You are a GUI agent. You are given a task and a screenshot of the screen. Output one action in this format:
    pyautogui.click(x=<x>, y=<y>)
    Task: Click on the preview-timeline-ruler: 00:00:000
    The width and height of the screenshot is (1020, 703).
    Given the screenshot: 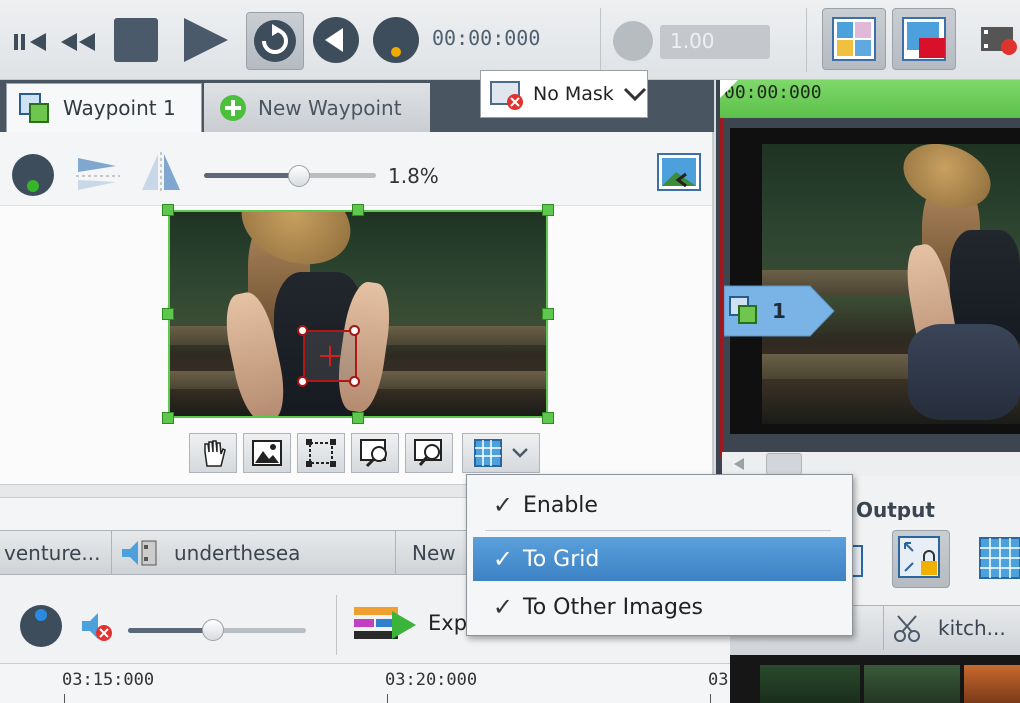 What is the action you would take?
    pyautogui.click(x=870, y=99)
    